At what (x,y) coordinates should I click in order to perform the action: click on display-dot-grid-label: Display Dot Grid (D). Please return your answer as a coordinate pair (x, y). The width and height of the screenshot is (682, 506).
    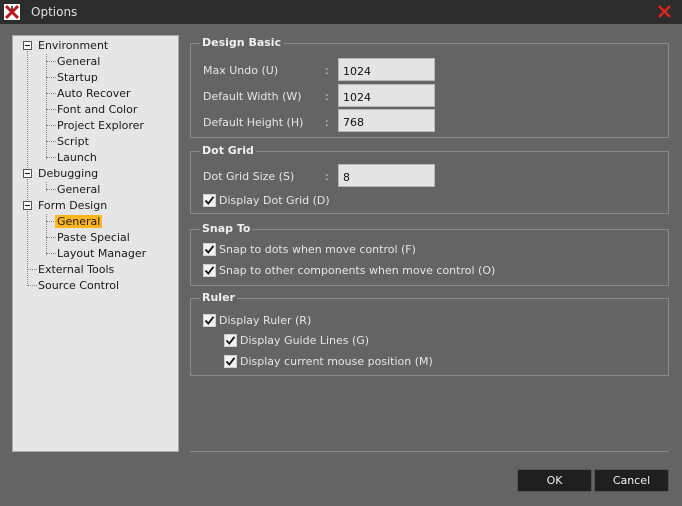
    Looking at the image, I should click on (274, 200).